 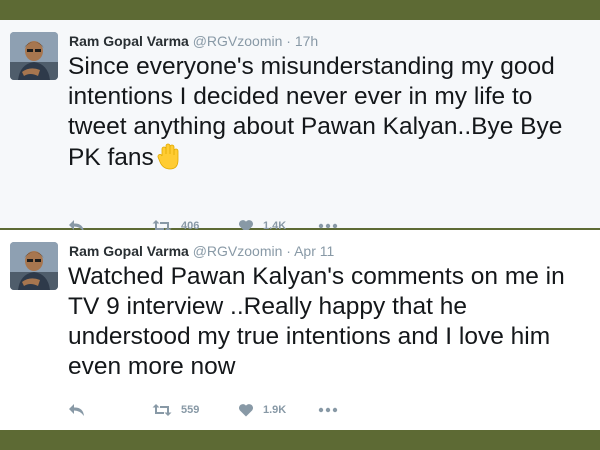 I want to click on tweet-header: Ram Gopal Varma @RGVzoomin · Apr 11, so click(x=201, y=251).